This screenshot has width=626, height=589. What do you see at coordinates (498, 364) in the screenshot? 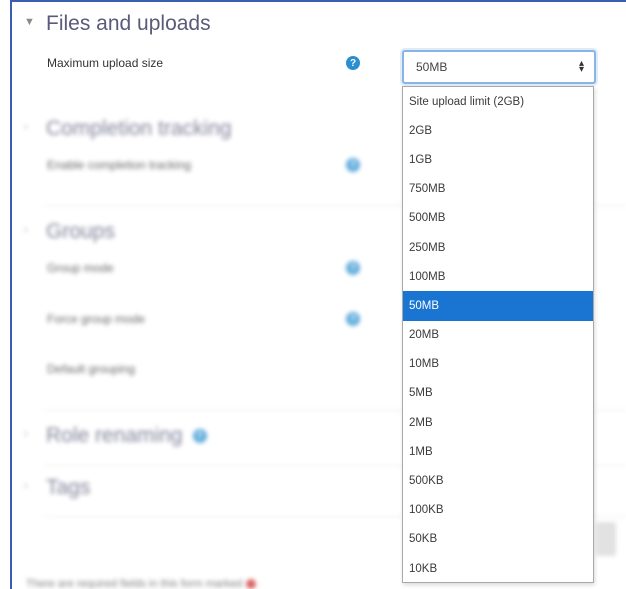
I see `dropdown-option: 10MB` at bounding box center [498, 364].